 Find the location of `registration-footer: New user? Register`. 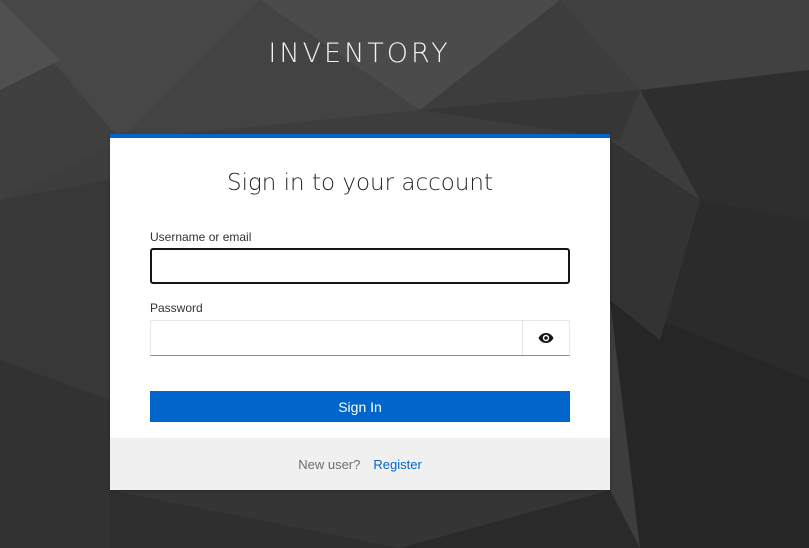

registration-footer: New user? Register is located at coordinates (360, 464).